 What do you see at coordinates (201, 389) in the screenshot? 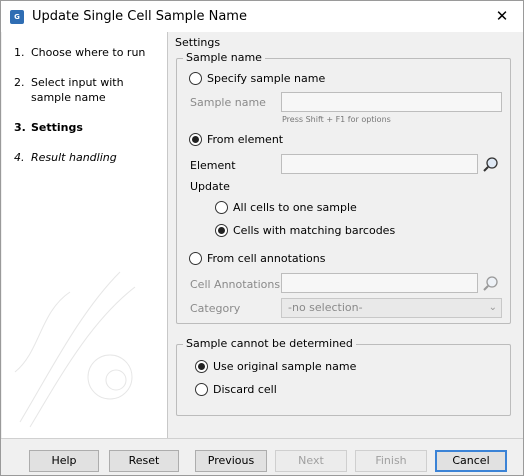
I see `discard-cell-radio` at bounding box center [201, 389].